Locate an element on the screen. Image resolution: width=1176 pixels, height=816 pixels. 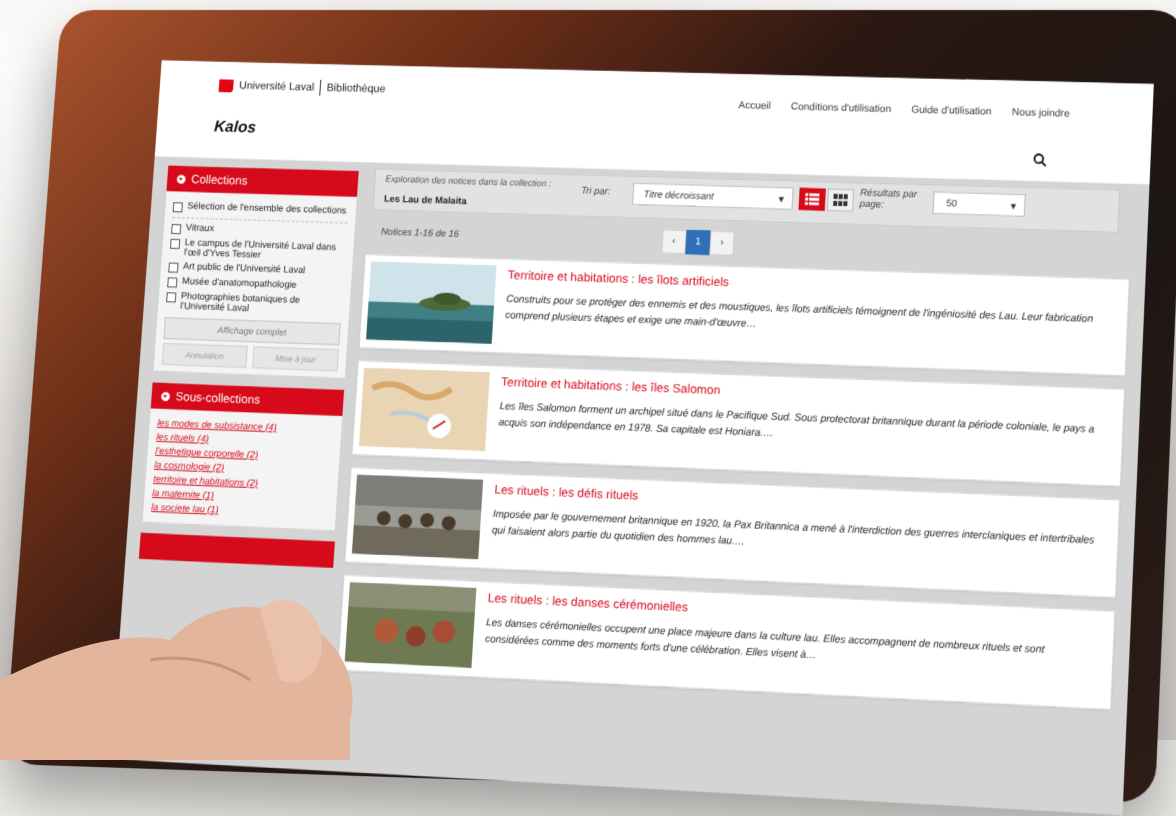
collection-label: Vitraux is located at coordinates (200, 228).